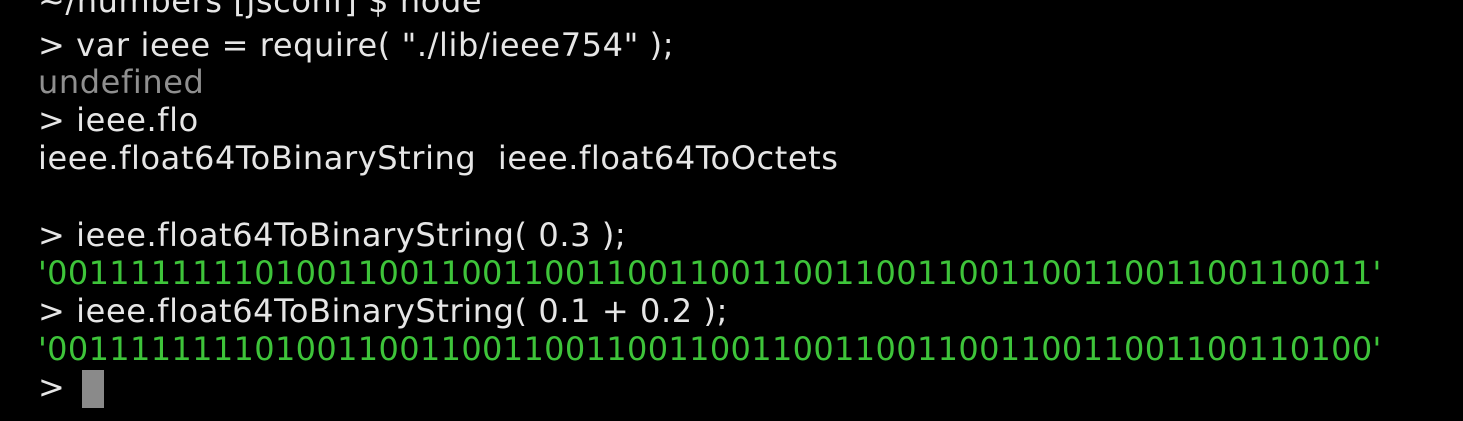 Image resolution: width=1463 pixels, height=421 pixels. Describe the element at coordinates (260, 10) in the screenshot. I see `shell-prompt-line: ~/numbers [jsconf] $ node` at that location.